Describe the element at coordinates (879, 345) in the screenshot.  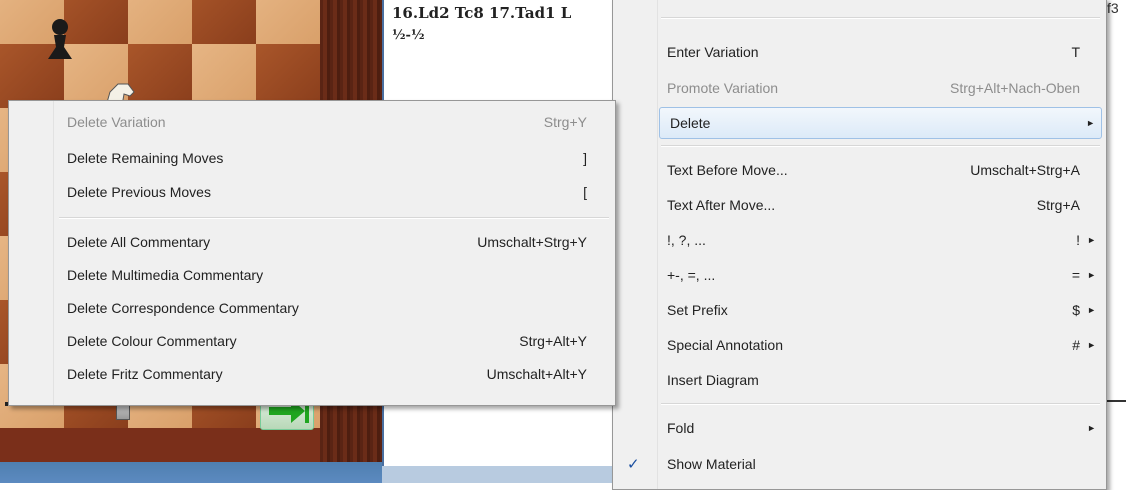
I see `menu-item-special-annotation: Special Annotation # ►` at that location.